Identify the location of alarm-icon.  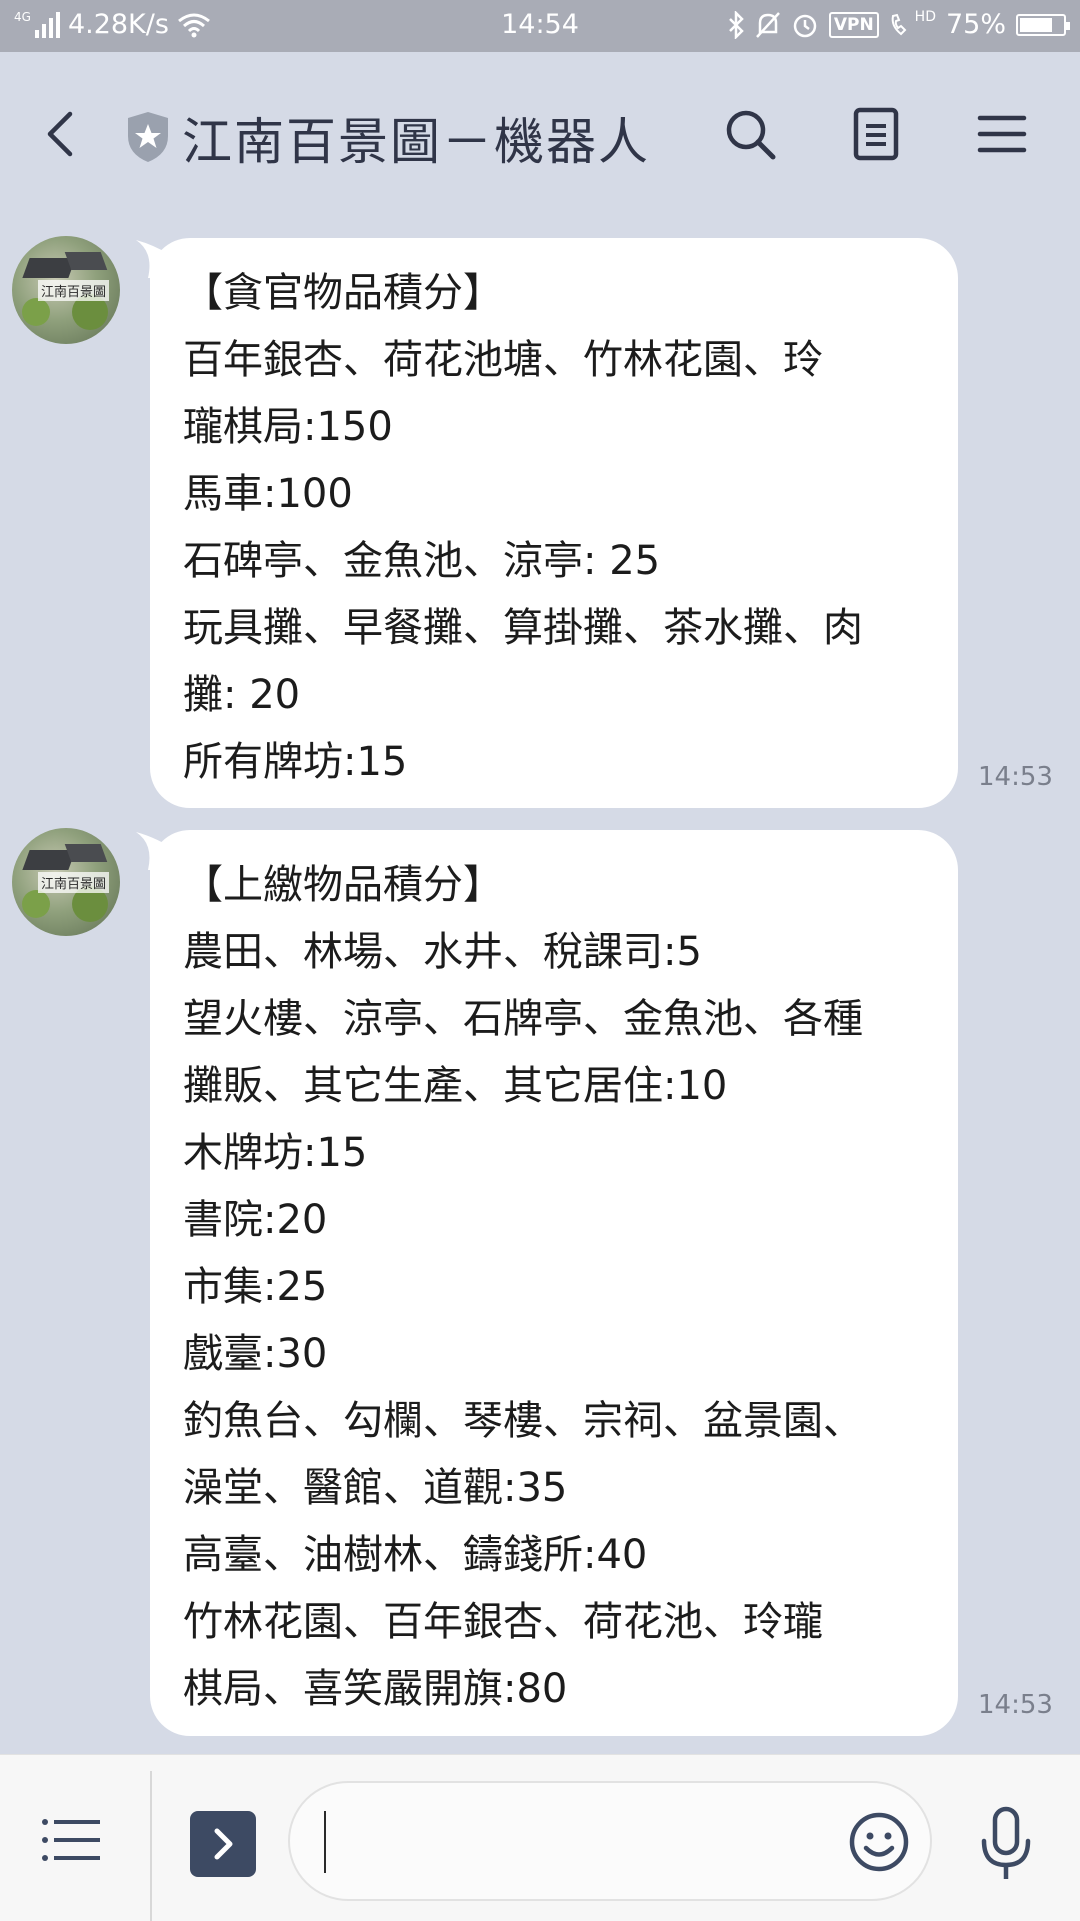
(805, 25).